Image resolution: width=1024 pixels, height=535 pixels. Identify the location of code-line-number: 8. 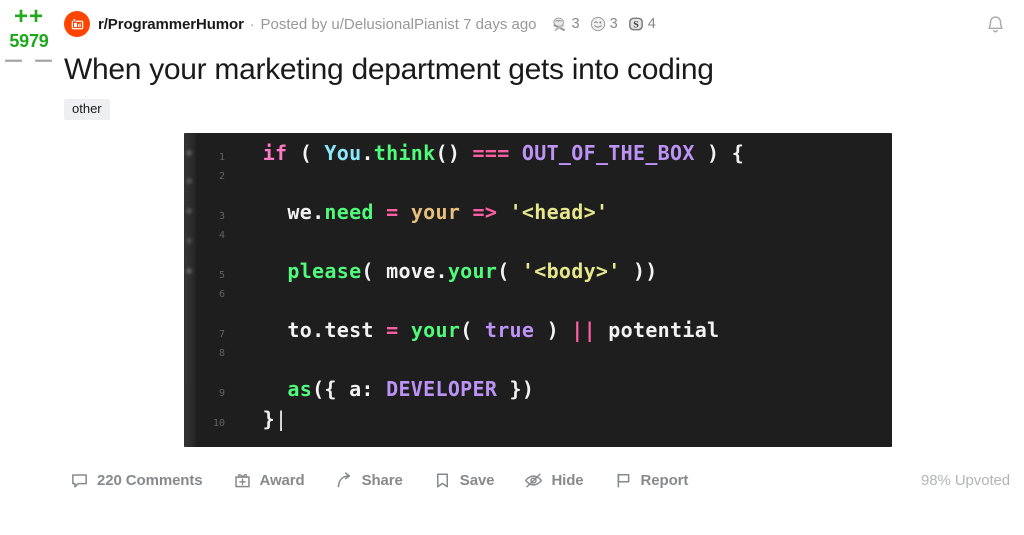
(221, 353).